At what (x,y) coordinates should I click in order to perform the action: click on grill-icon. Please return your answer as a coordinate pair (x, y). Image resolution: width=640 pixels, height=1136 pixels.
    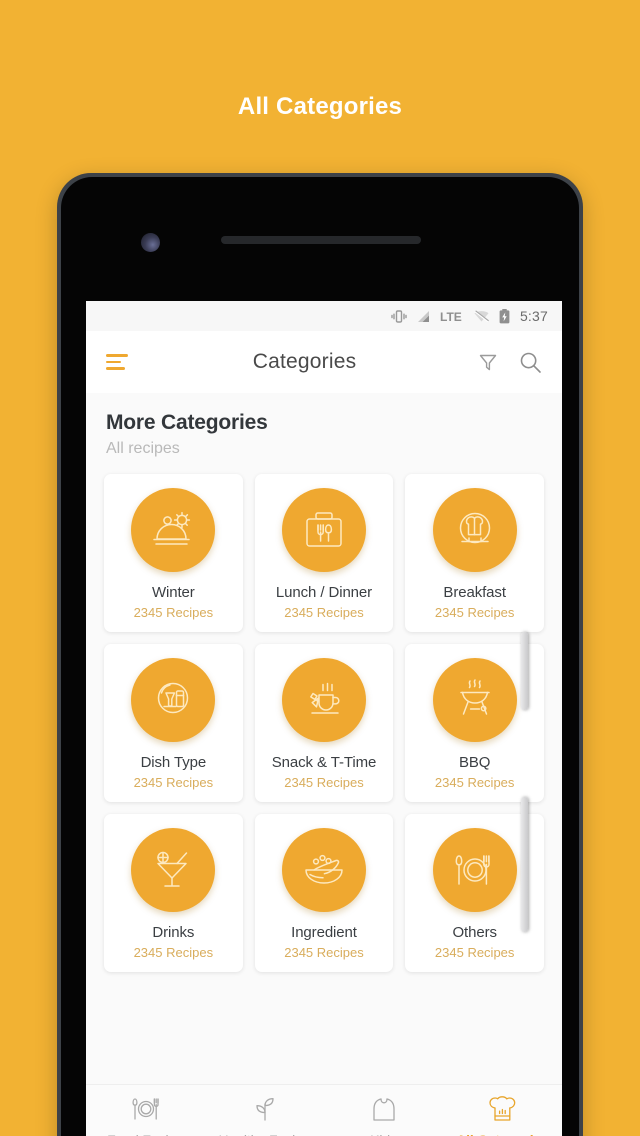
    Looking at the image, I should click on (475, 700).